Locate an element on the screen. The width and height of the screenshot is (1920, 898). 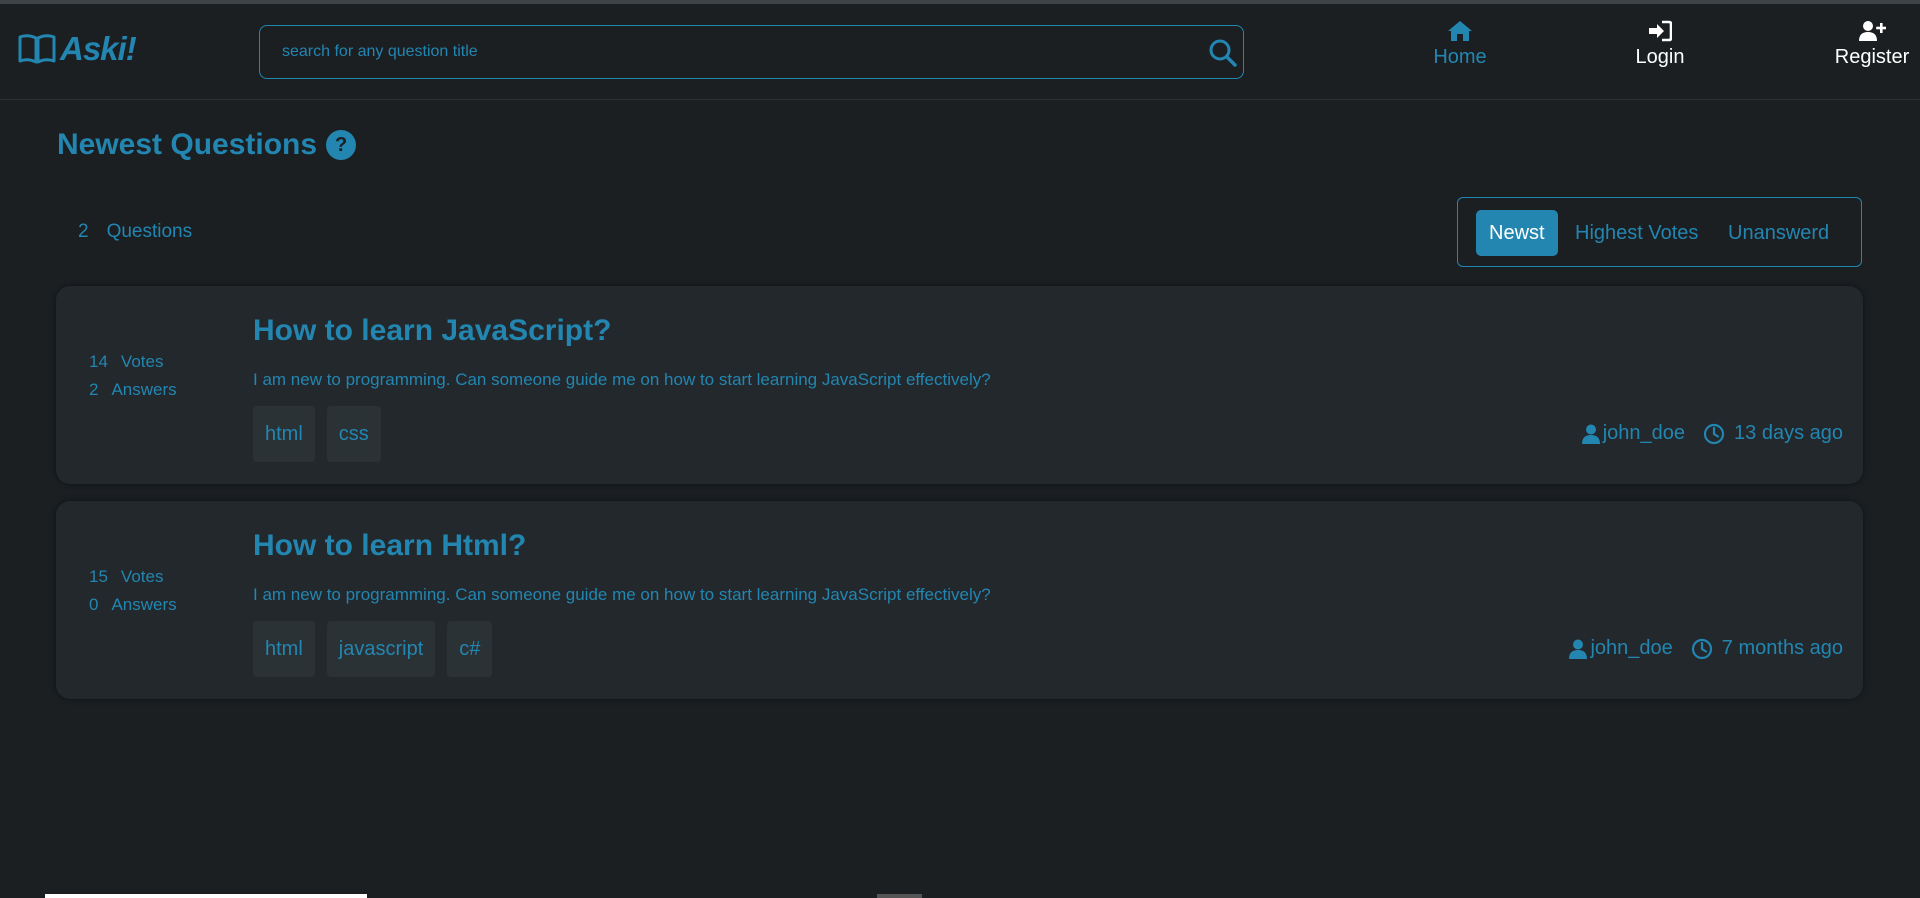
votes-stat: 15 Votes is located at coordinates (133, 577).